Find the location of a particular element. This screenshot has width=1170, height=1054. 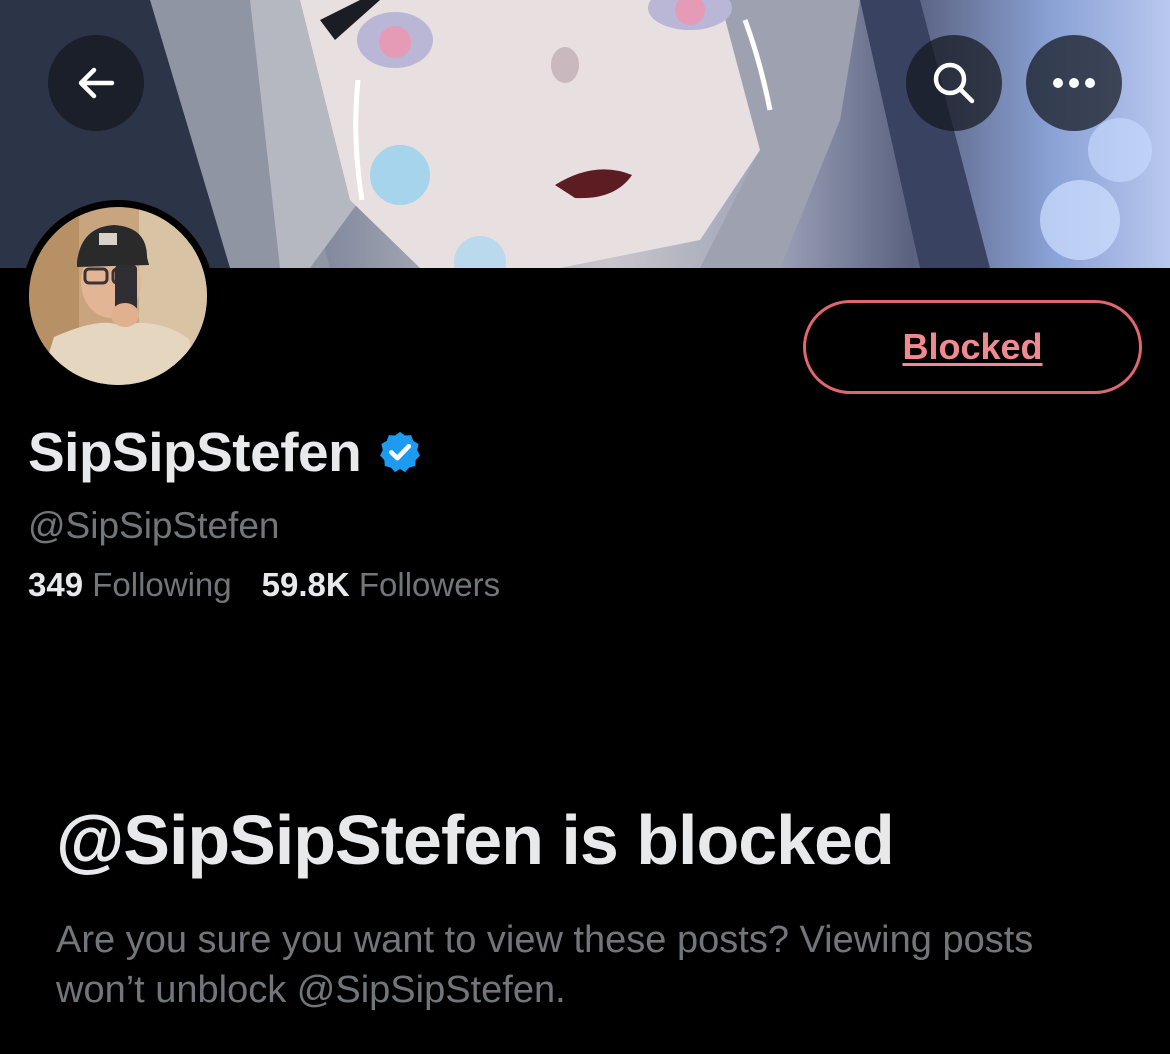

display-name: SipSipStefen is located at coordinates (195, 452).